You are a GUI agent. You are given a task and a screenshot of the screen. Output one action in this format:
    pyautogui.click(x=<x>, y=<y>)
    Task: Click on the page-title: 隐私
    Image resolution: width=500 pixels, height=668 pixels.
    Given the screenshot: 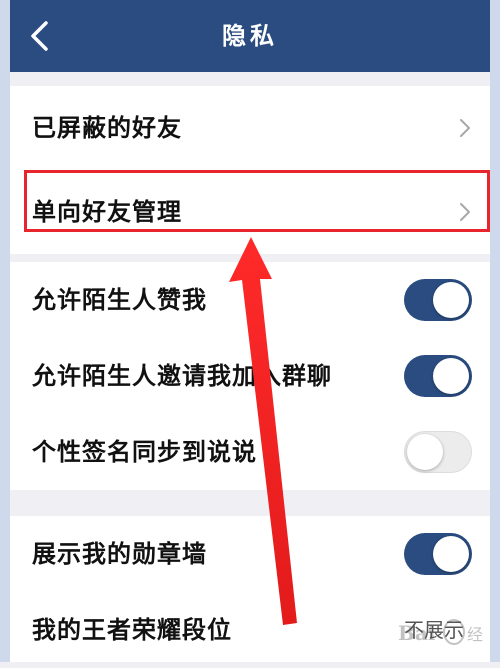 What is the action you would take?
    pyautogui.click(x=250, y=36)
    